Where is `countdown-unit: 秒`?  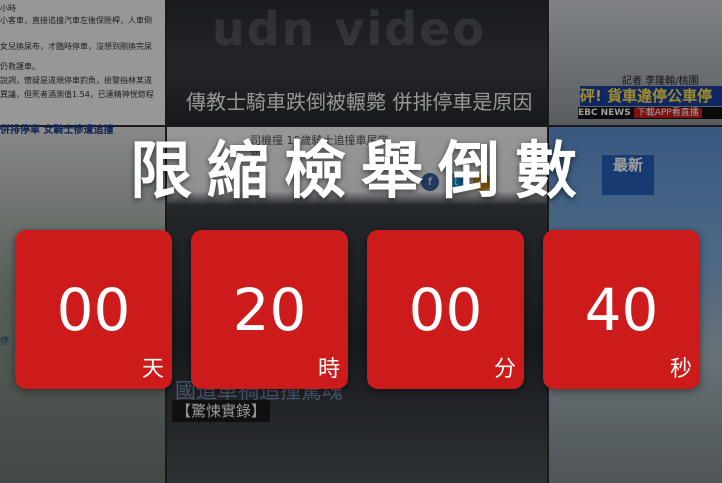
countdown-unit: 秒 is located at coordinates (680, 369).